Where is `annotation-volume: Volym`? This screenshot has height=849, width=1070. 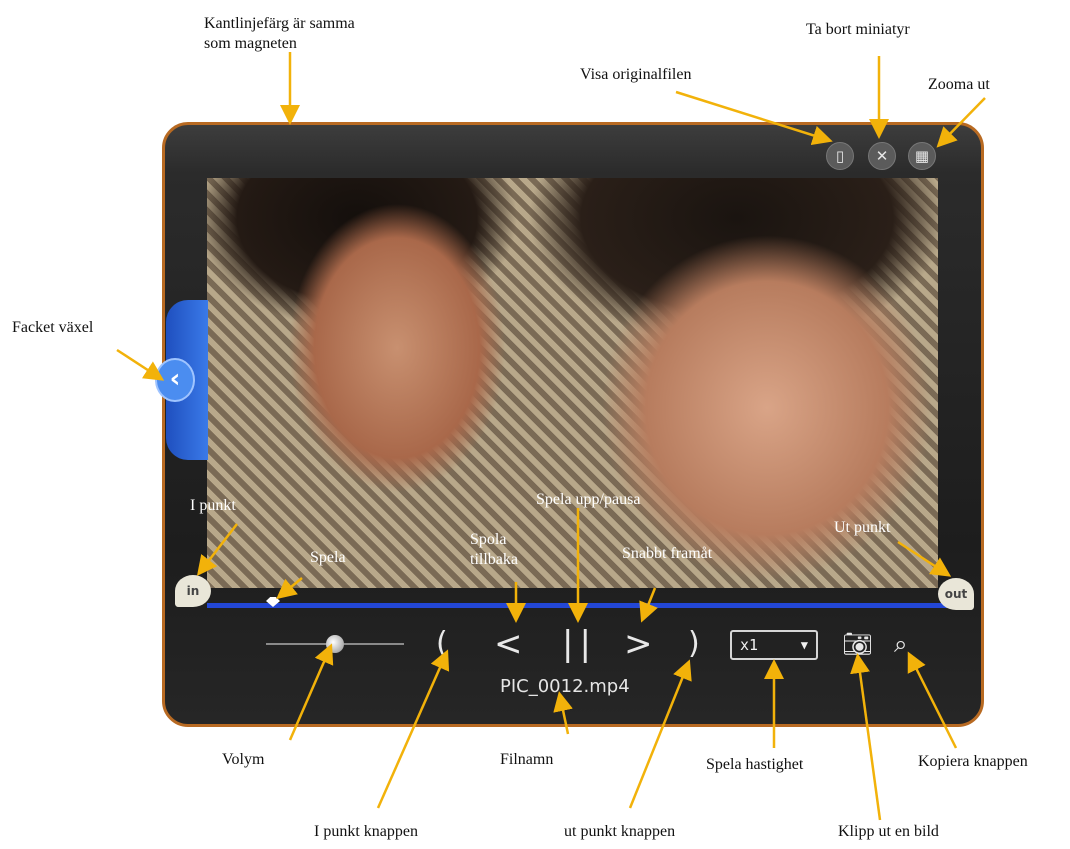 annotation-volume: Volym is located at coordinates (243, 759).